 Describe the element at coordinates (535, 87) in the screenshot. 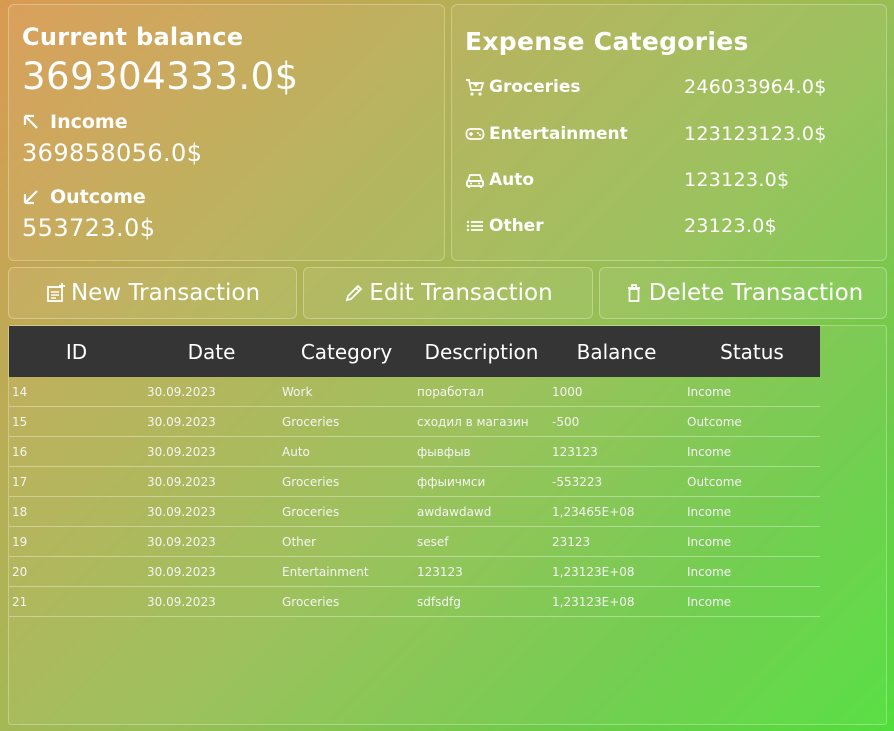

I see `category-name: Groceries` at that location.